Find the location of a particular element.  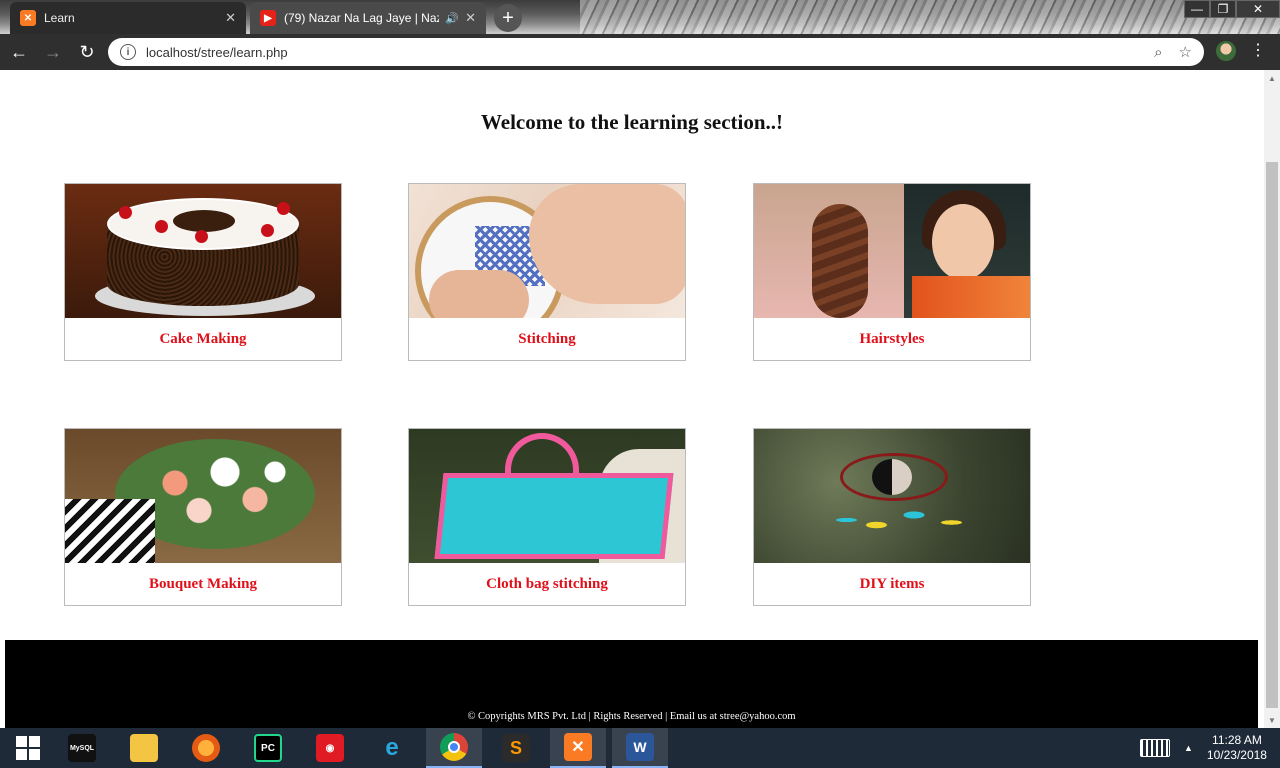

url-text: localhost/stree/learn.php is located at coordinates (642, 52).